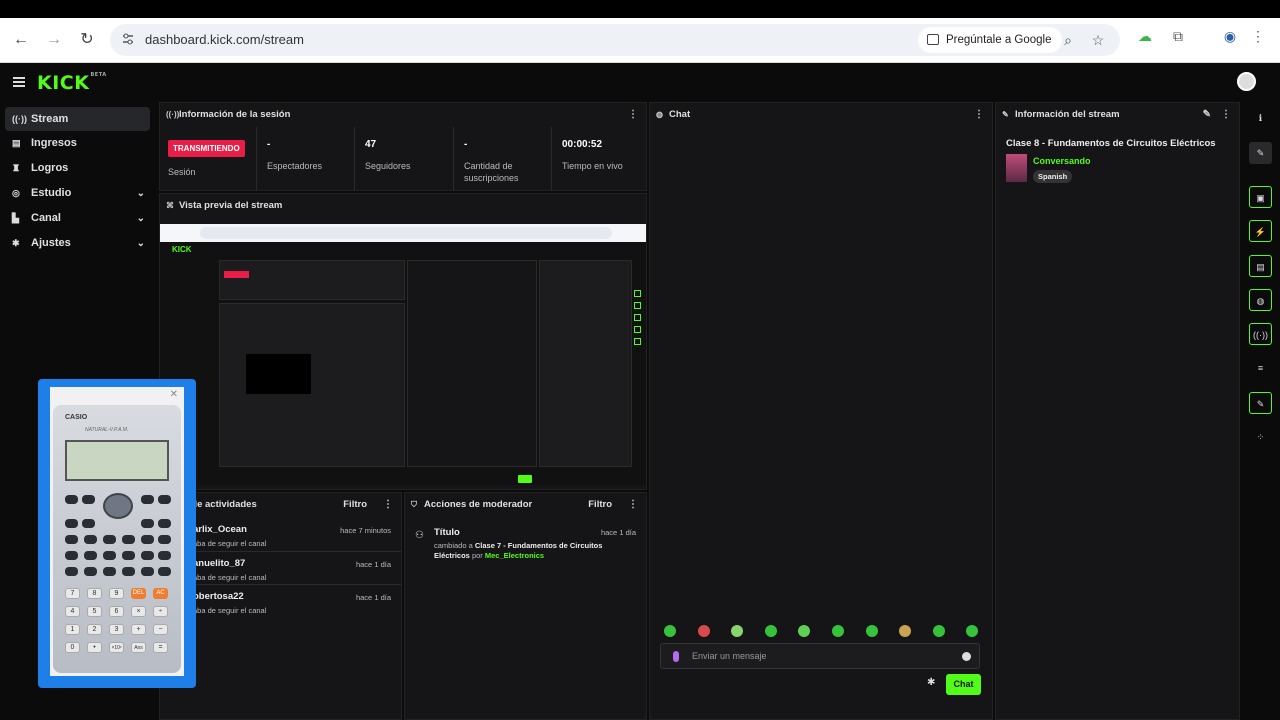  I want to click on stream-preview-video: KICK, so click(403, 354).